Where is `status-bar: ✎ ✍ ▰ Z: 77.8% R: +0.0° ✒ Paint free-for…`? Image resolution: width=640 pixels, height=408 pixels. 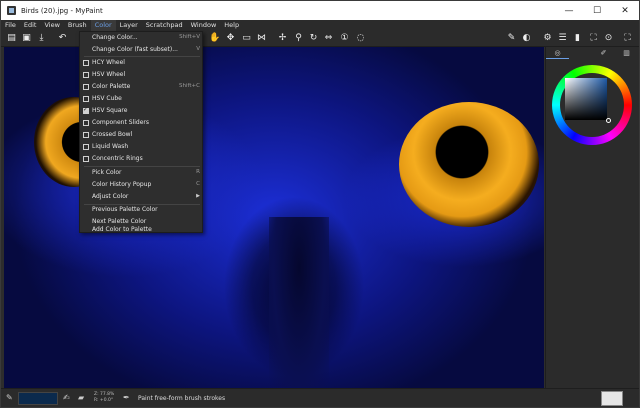
status-bar: ✎ ✍ ▰ Z: 77.8% R: +0.0° ✒ Paint free-for… is located at coordinates (320, 397).